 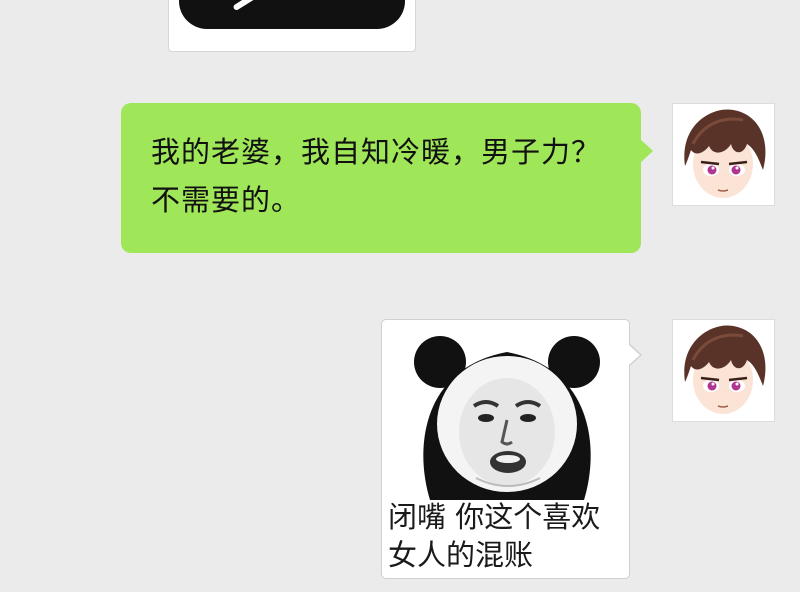 What do you see at coordinates (507, 418) in the screenshot?
I see `panda-meme-face-icon` at bounding box center [507, 418].